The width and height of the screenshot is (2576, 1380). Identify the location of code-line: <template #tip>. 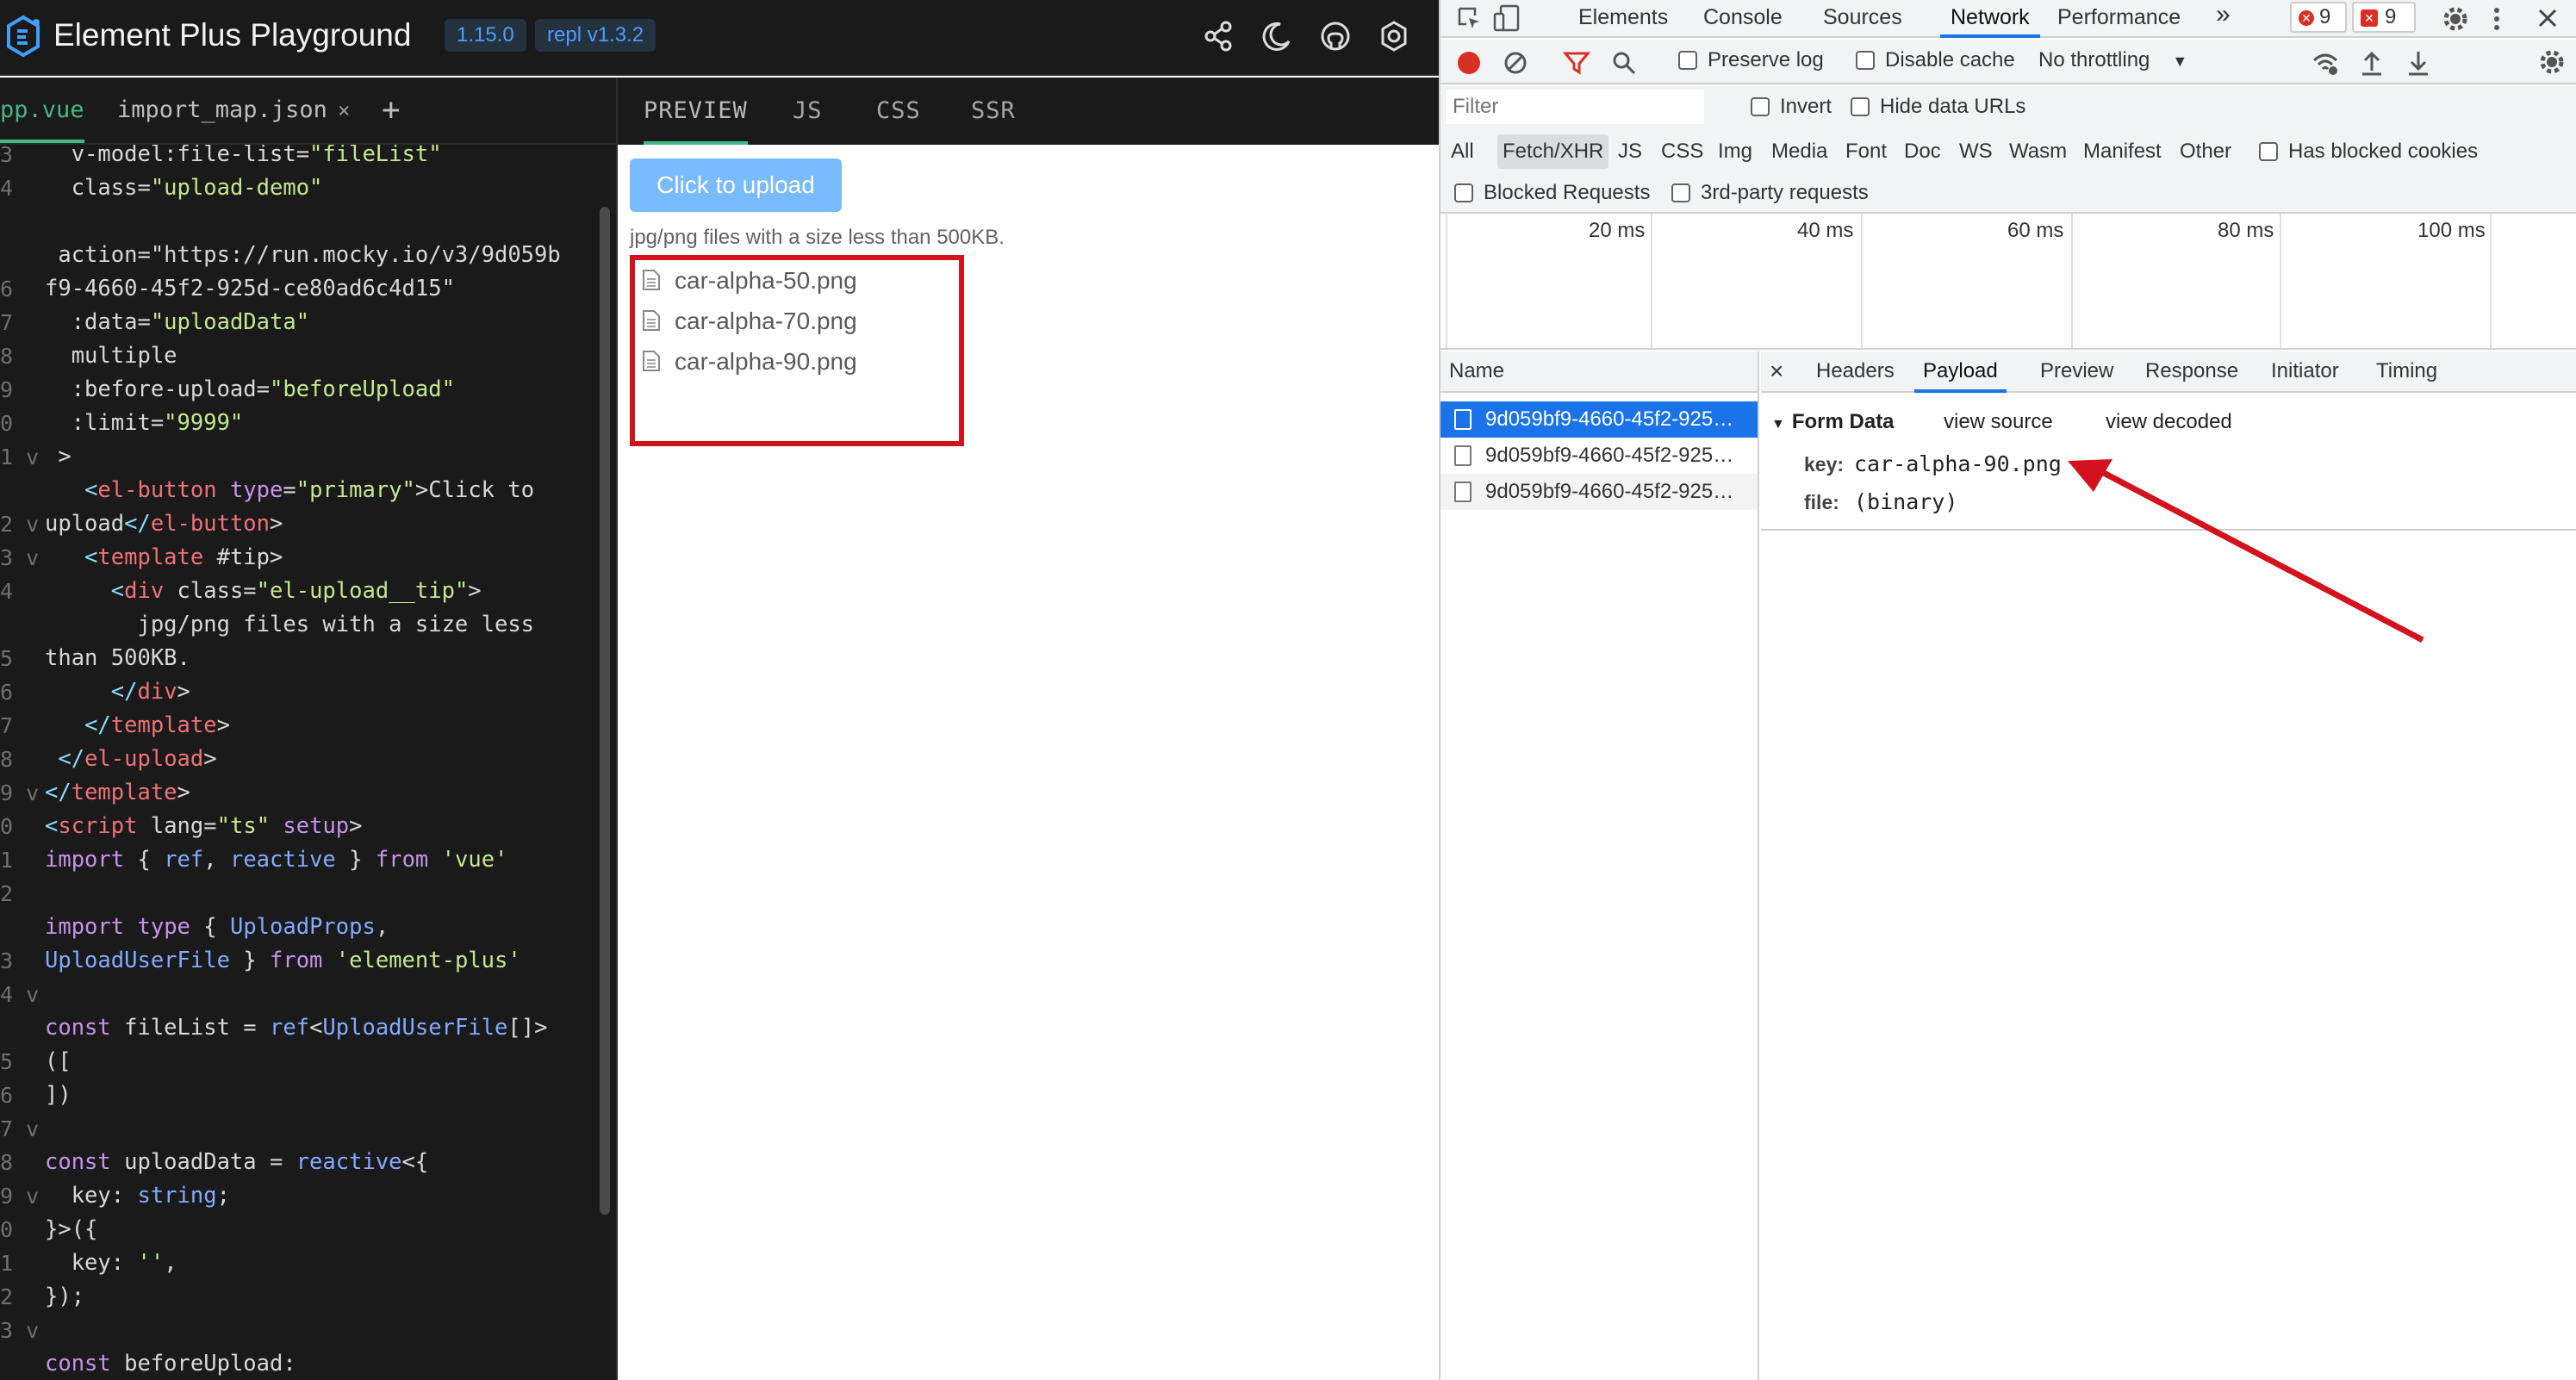
(312, 558).